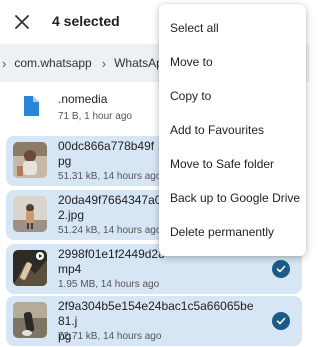 The width and height of the screenshot is (320, 347). Describe the element at coordinates (222, 164) in the screenshot. I see `menu-item-move-to-safe-folder: Move to Safe folder` at that location.